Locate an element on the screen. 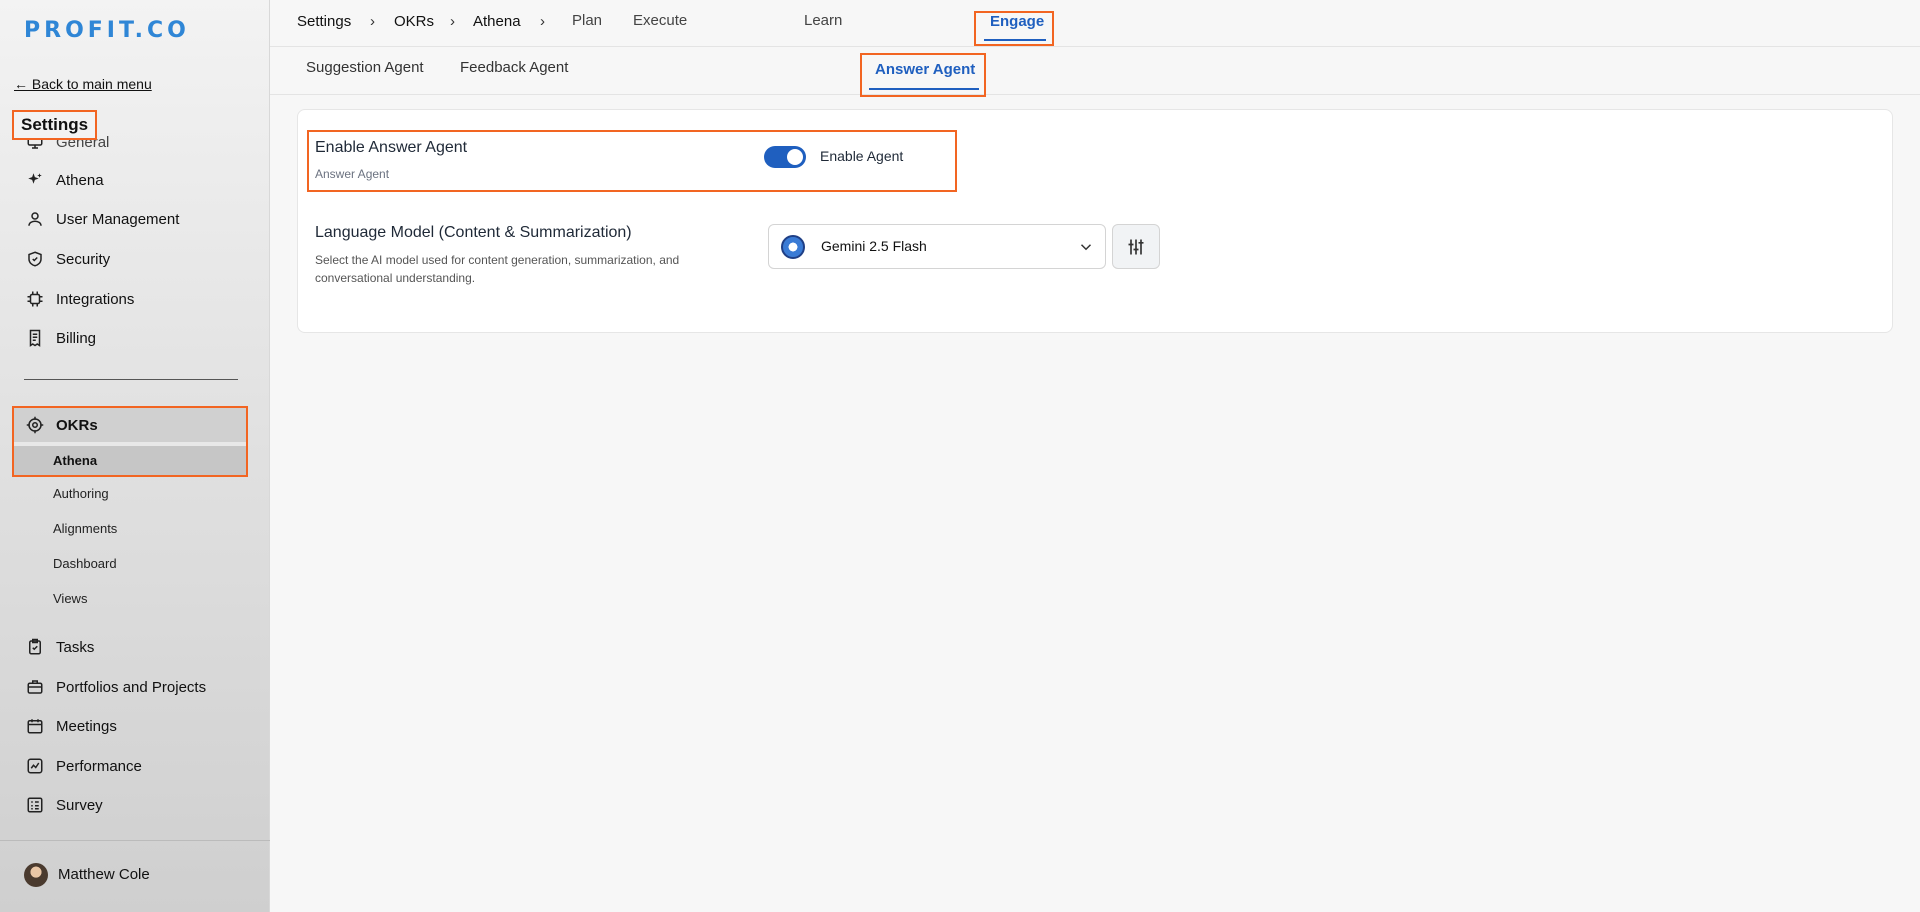  sidebar-item-label: Integrations is located at coordinates (95, 299).